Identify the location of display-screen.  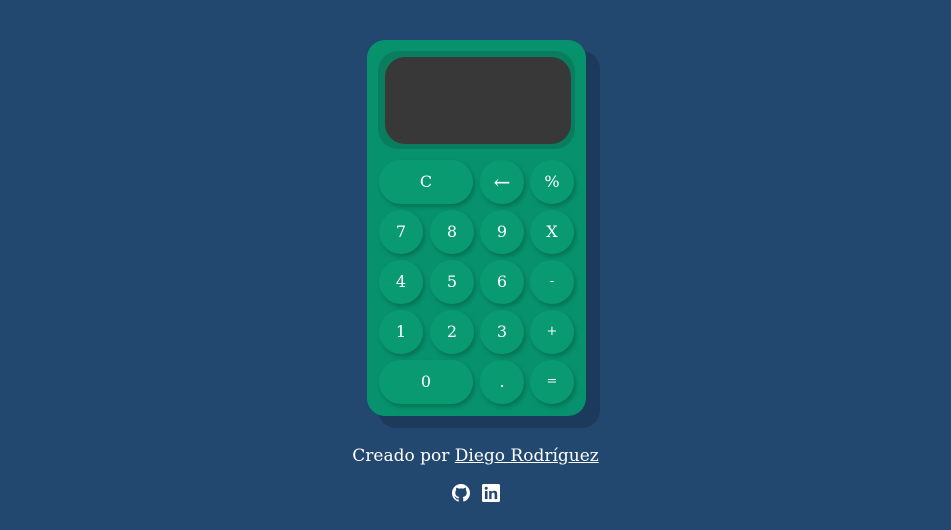
(478, 100).